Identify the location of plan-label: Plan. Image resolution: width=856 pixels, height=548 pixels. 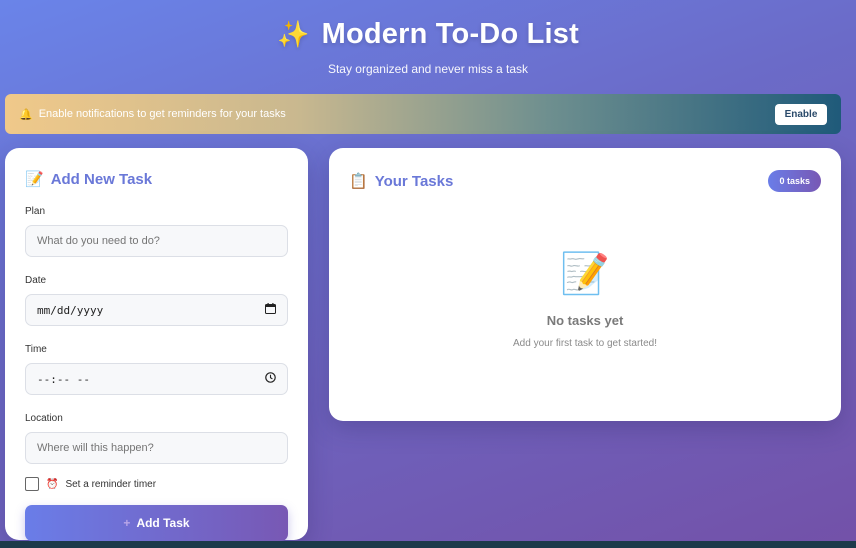
(35, 211).